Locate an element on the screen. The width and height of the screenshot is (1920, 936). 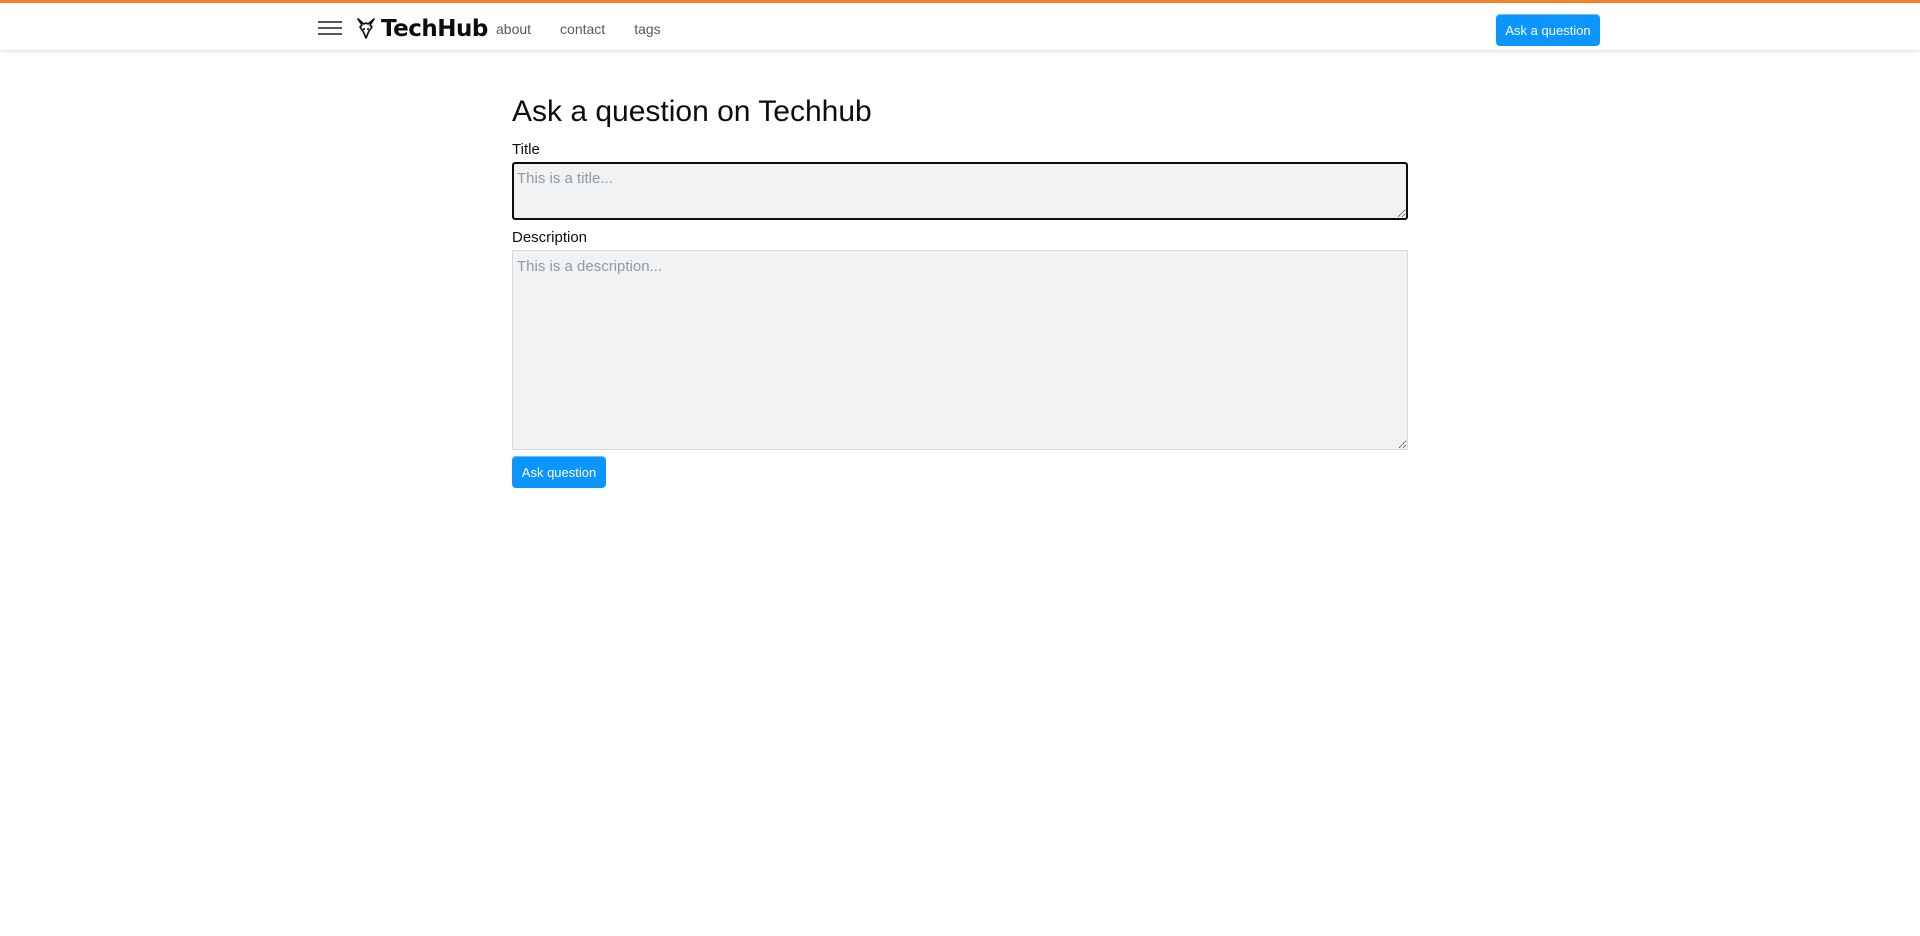
nav-link-about: about is located at coordinates (513, 29).